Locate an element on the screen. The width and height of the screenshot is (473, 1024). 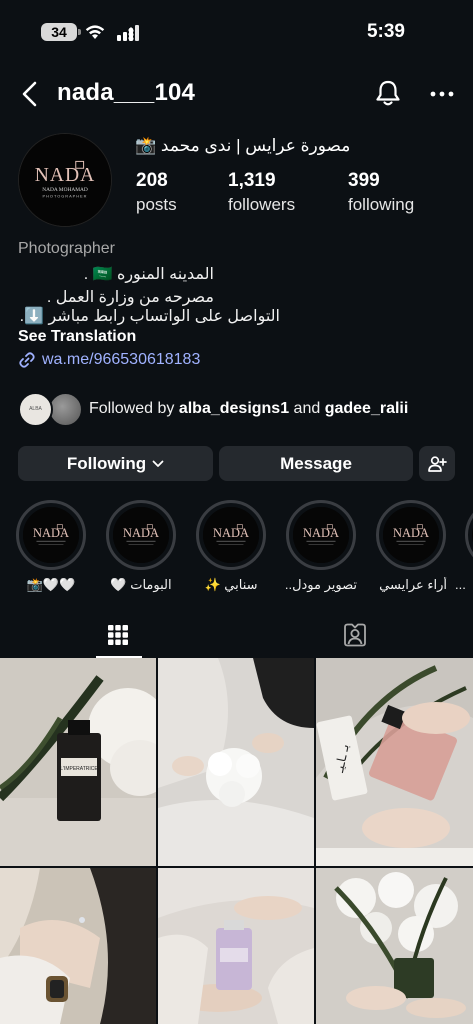
grid-post: بـ ـاـيـ is located at coordinates (394, 762).